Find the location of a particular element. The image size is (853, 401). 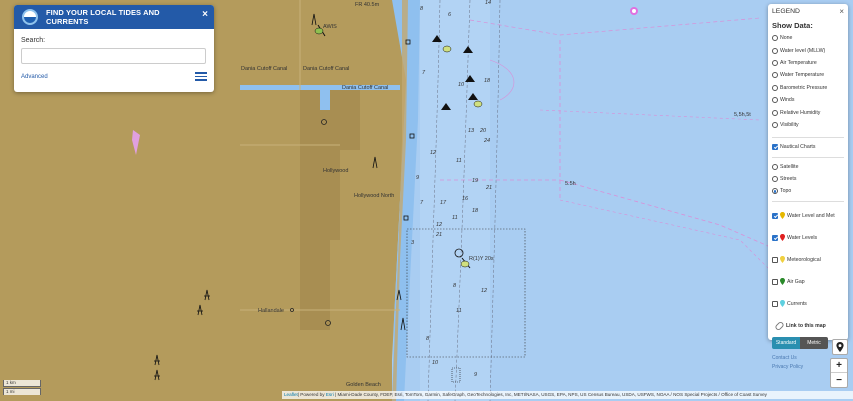

map-label-dania-canal: Dania Cutoff Canal is located at coordinates (326, 69).